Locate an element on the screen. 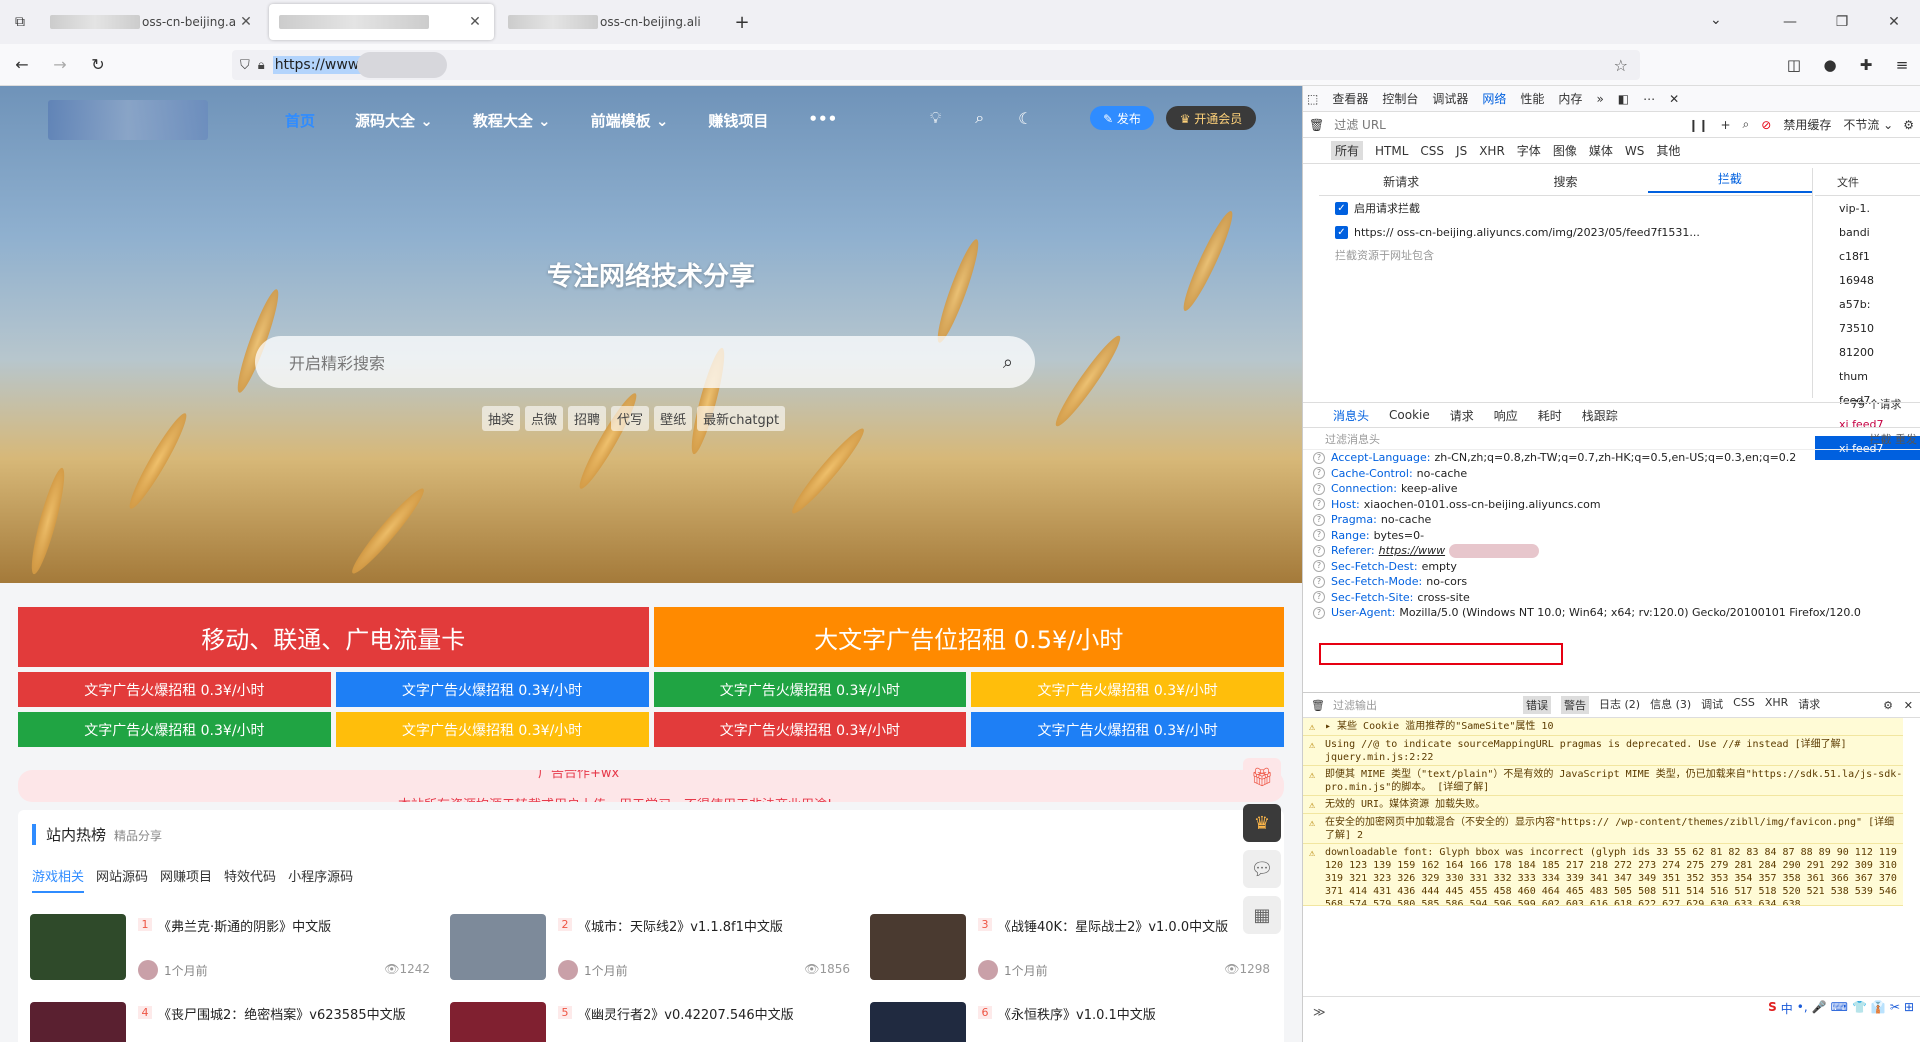 Image resolution: width=1920 pixels, height=1042 pixels. console-message: ⚠ ▸ 某些 Cookie 滥用推荐的"SameSite"属性 10 is located at coordinates (1603, 727).